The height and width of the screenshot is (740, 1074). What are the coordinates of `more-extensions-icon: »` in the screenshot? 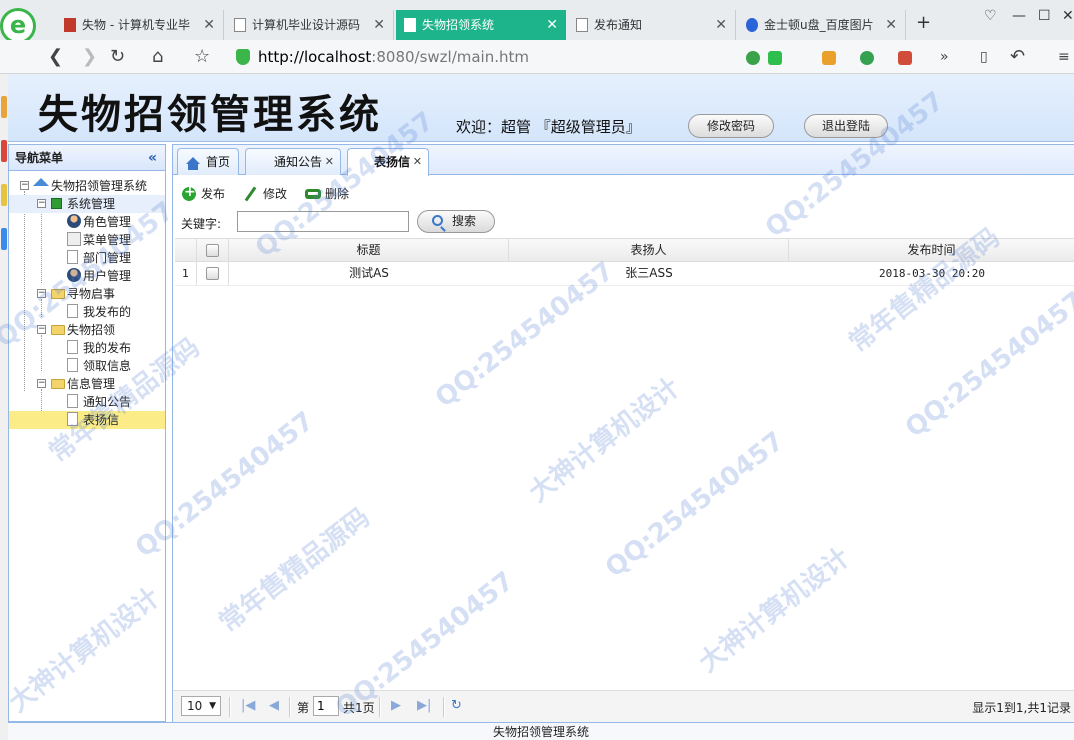 It's located at (944, 57).